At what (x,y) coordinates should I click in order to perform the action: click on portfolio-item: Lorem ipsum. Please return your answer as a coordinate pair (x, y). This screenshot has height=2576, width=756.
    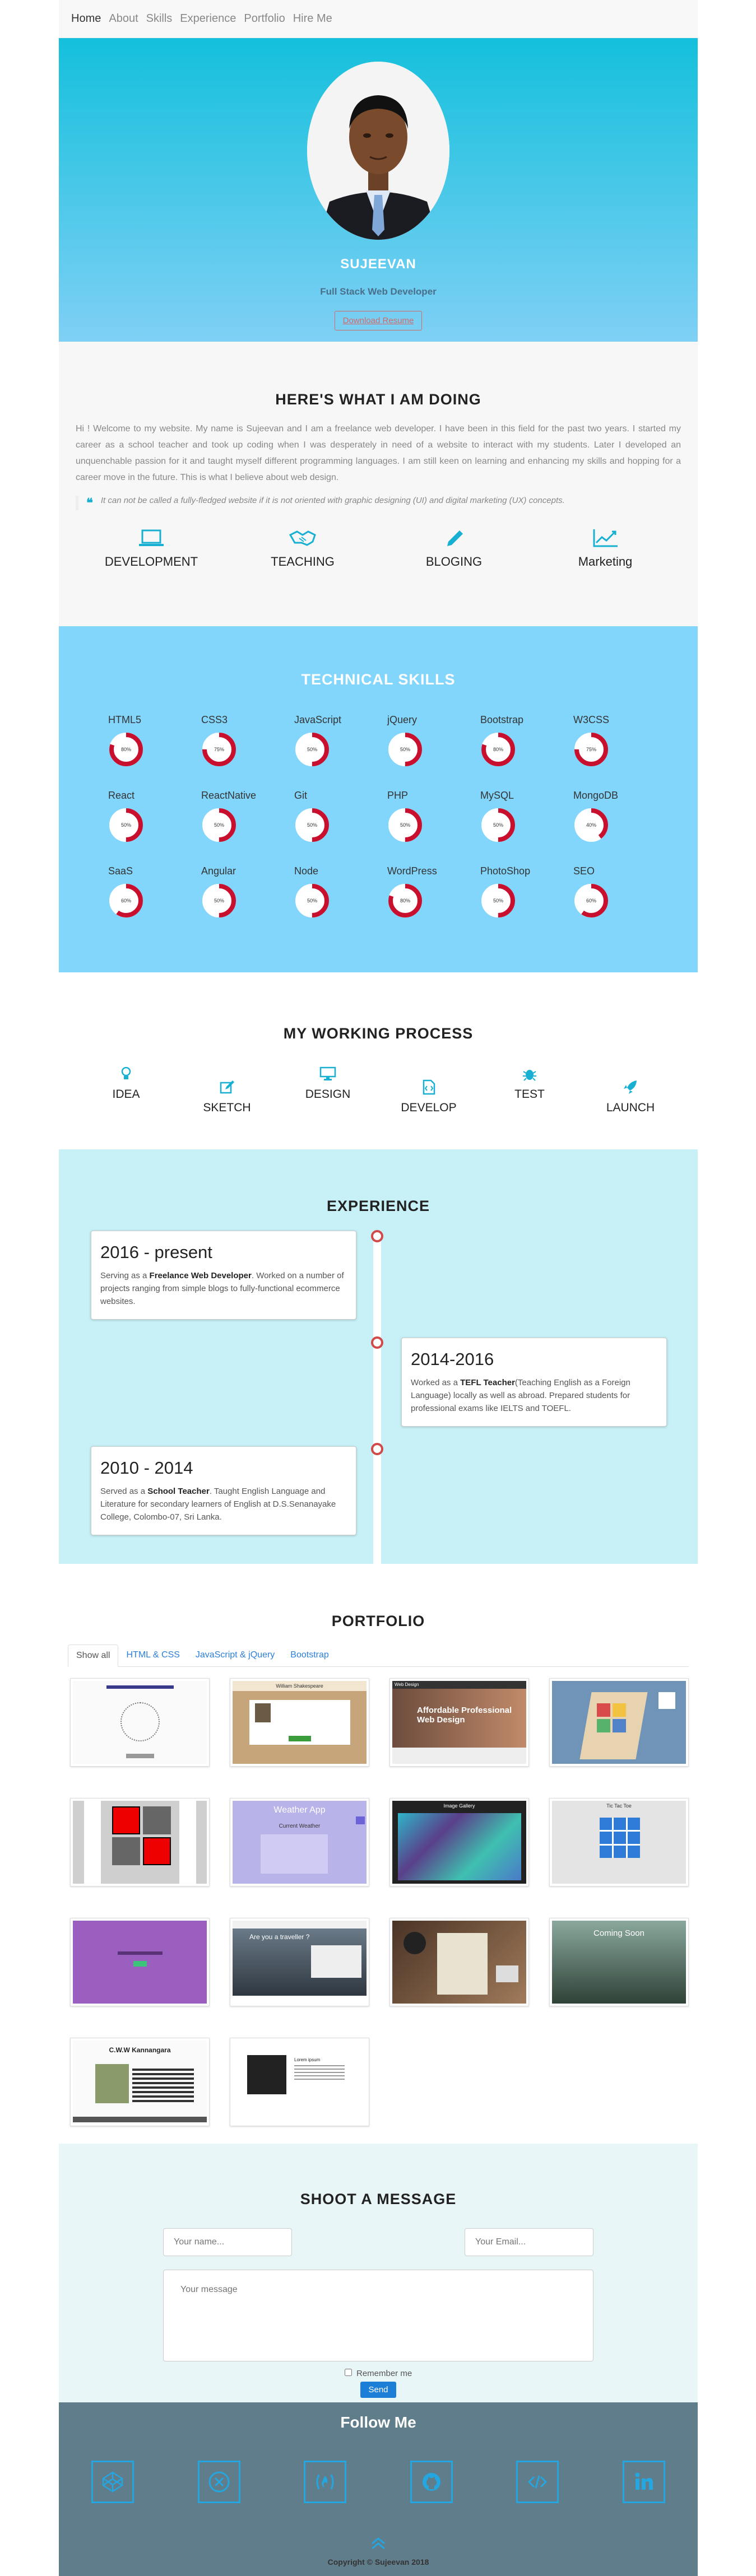
    Looking at the image, I should click on (300, 2082).